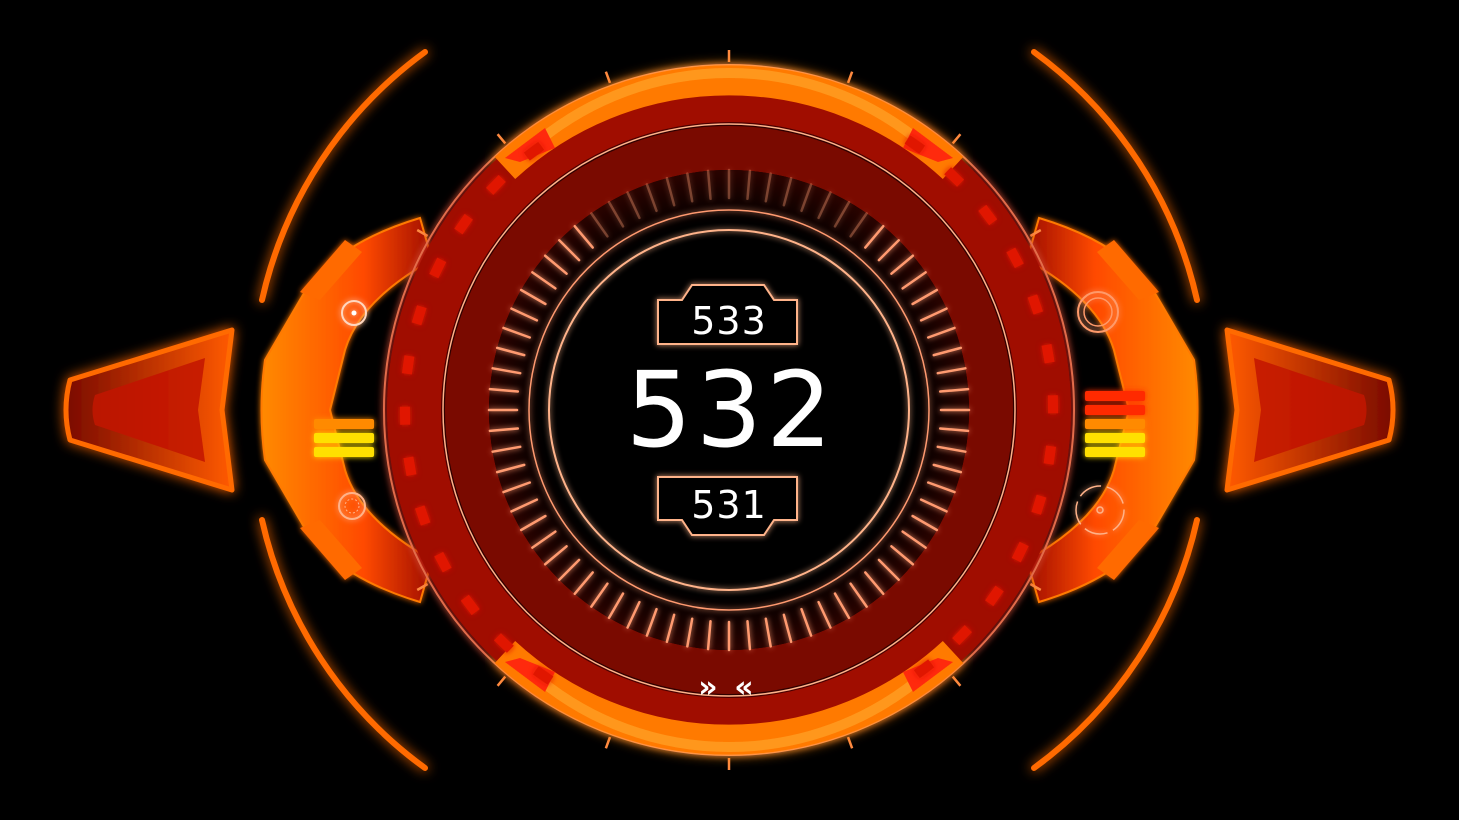 The image size is (1459, 820). I want to click on next-value: 533, so click(729, 321).